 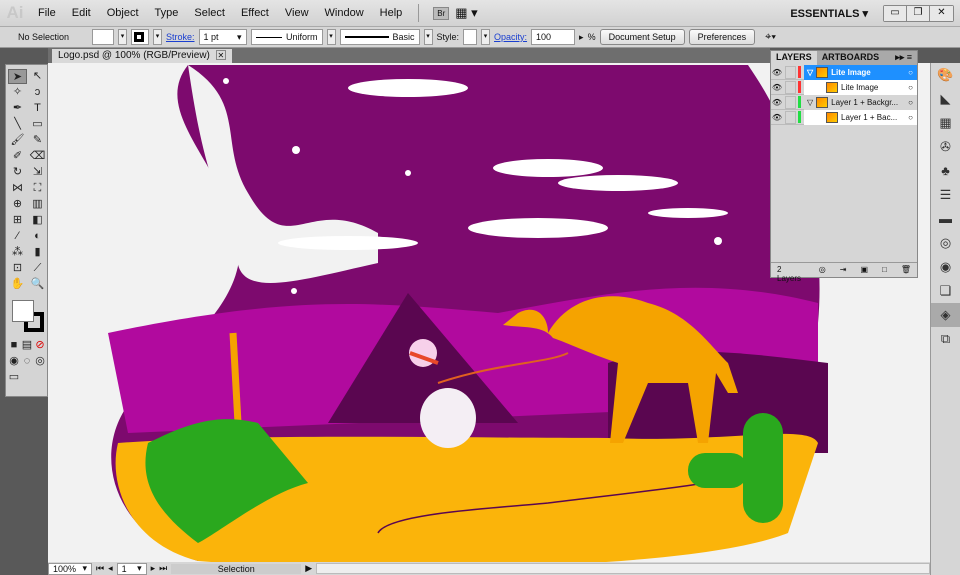 I want to click on previous-artboard-button: ◂, so click(x=110, y=568).